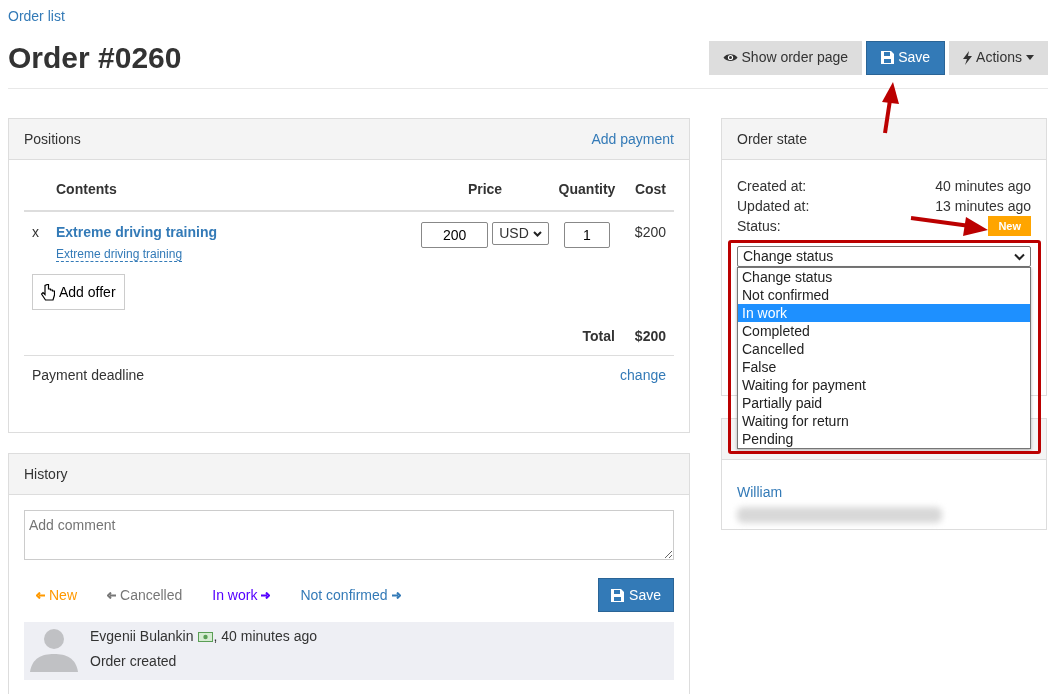 This screenshot has height=697, width=1058. What do you see at coordinates (349, 535) in the screenshot?
I see `comment-field: Add comment` at bounding box center [349, 535].